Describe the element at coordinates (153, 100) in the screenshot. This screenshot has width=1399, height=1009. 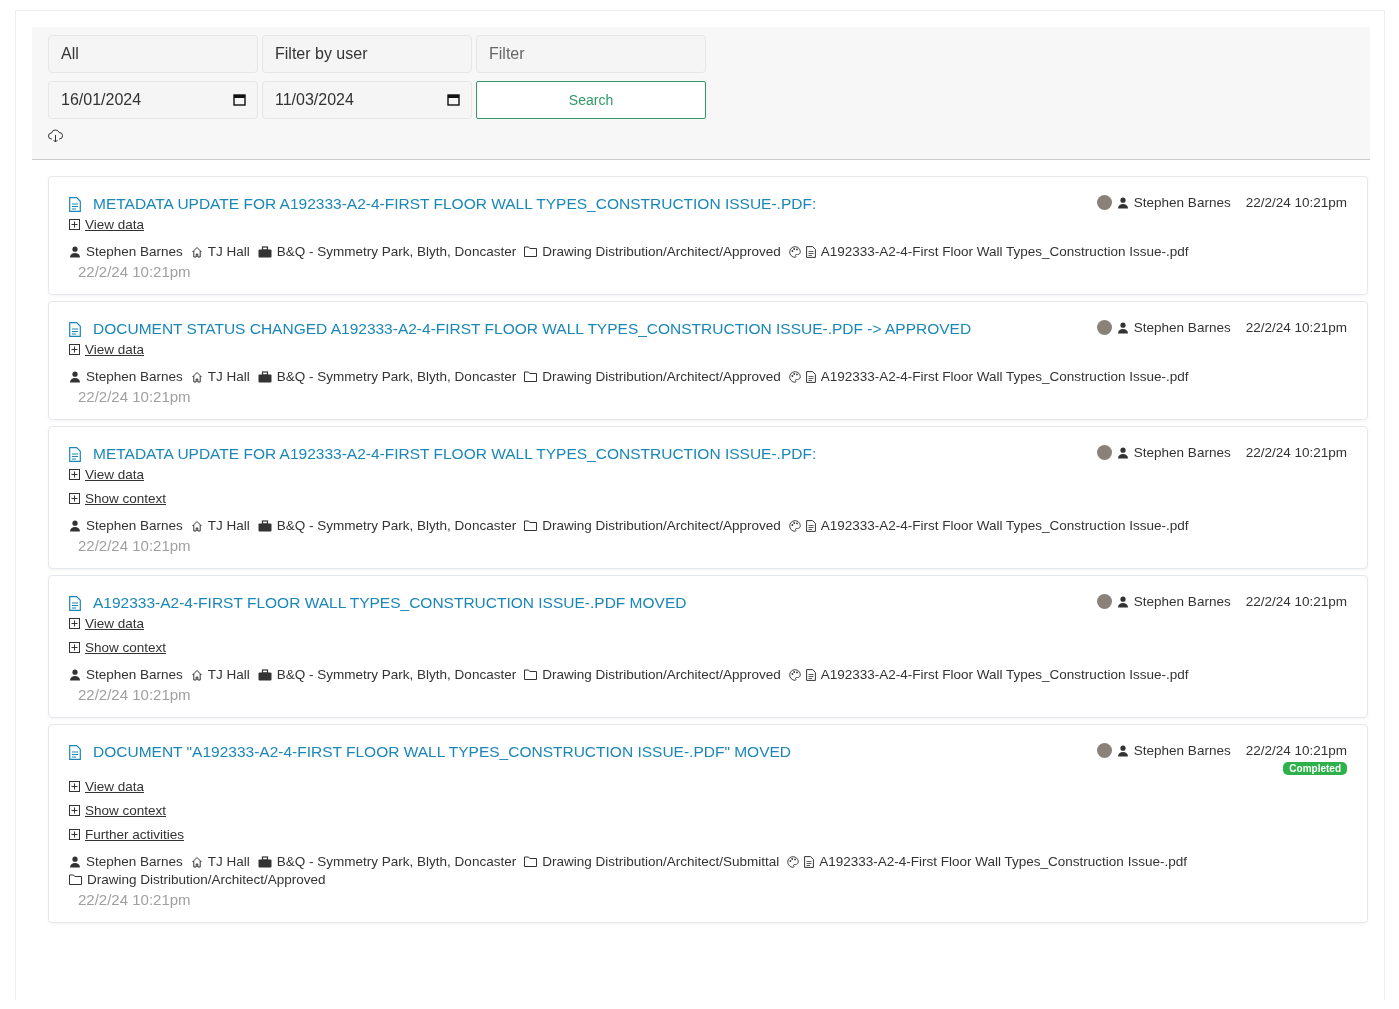
I see `start-date-field: 16/01/2024` at that location.